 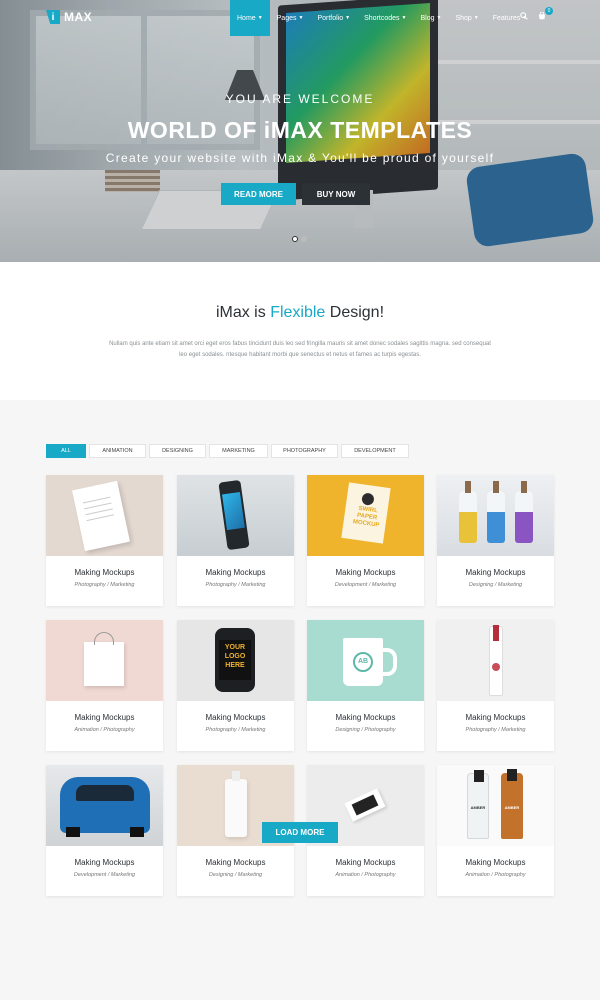 I want to click on logo-text: MAX, so click(x=78, y=17).